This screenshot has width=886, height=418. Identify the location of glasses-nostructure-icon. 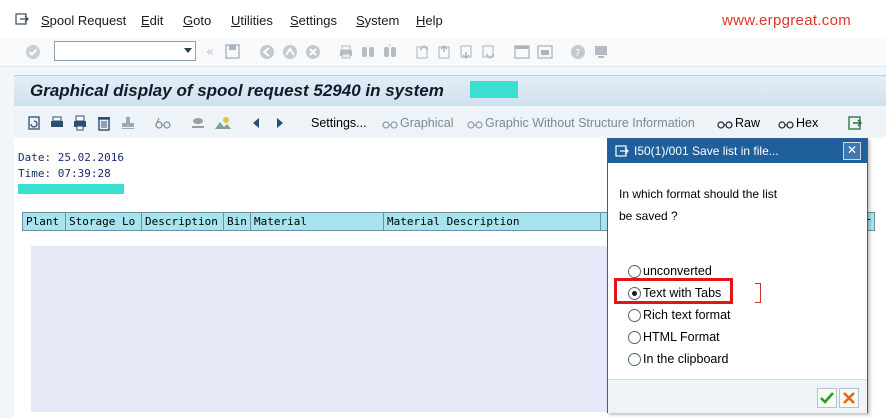
(475, 123).